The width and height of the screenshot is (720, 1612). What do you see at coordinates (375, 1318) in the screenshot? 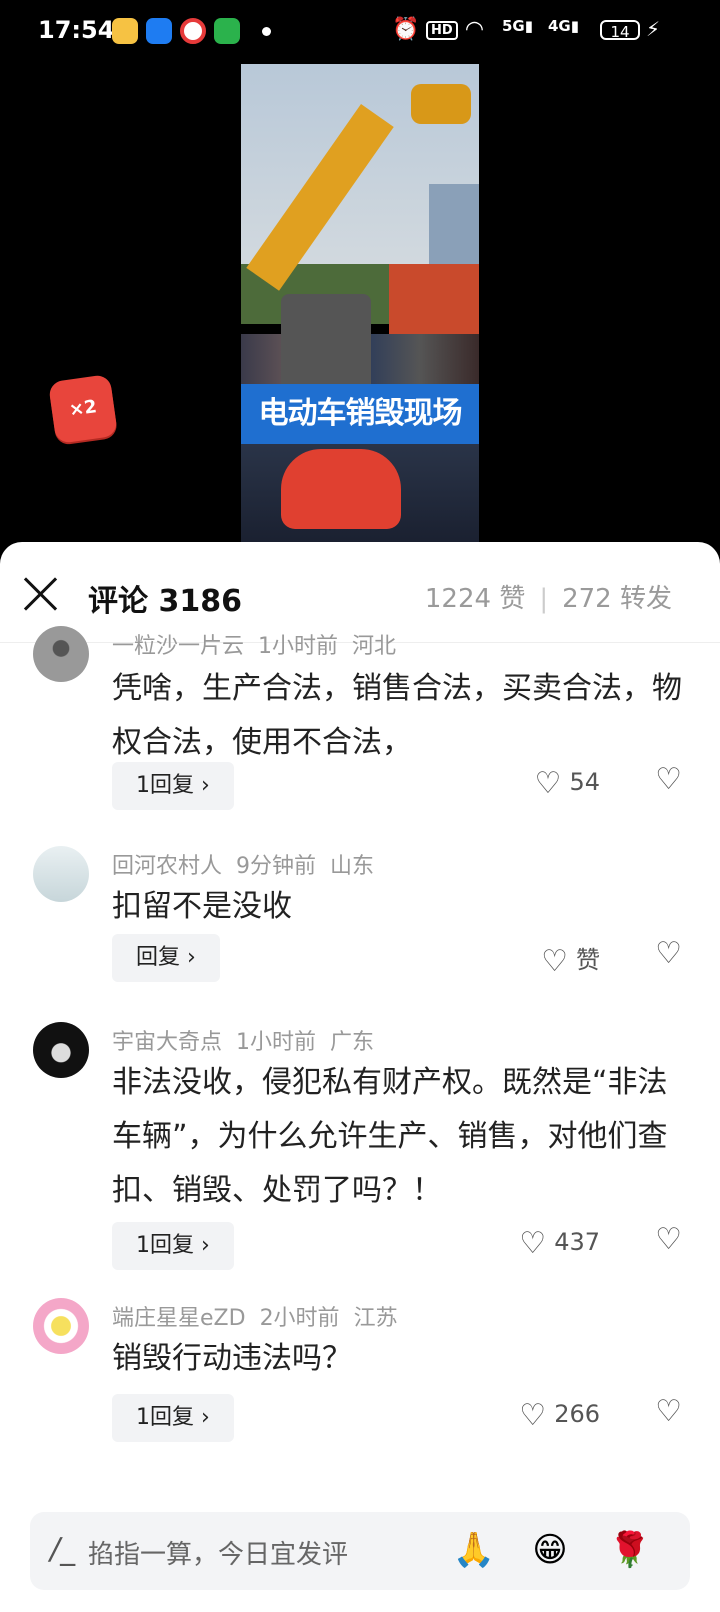
I see `comment-location: 江苏` at bounding box center [375, 1318].